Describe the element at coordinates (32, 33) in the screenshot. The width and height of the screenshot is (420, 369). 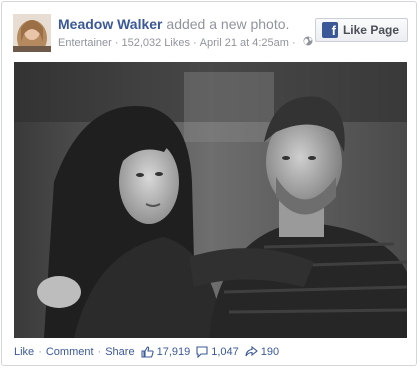
I see `author-avatar` at that location.